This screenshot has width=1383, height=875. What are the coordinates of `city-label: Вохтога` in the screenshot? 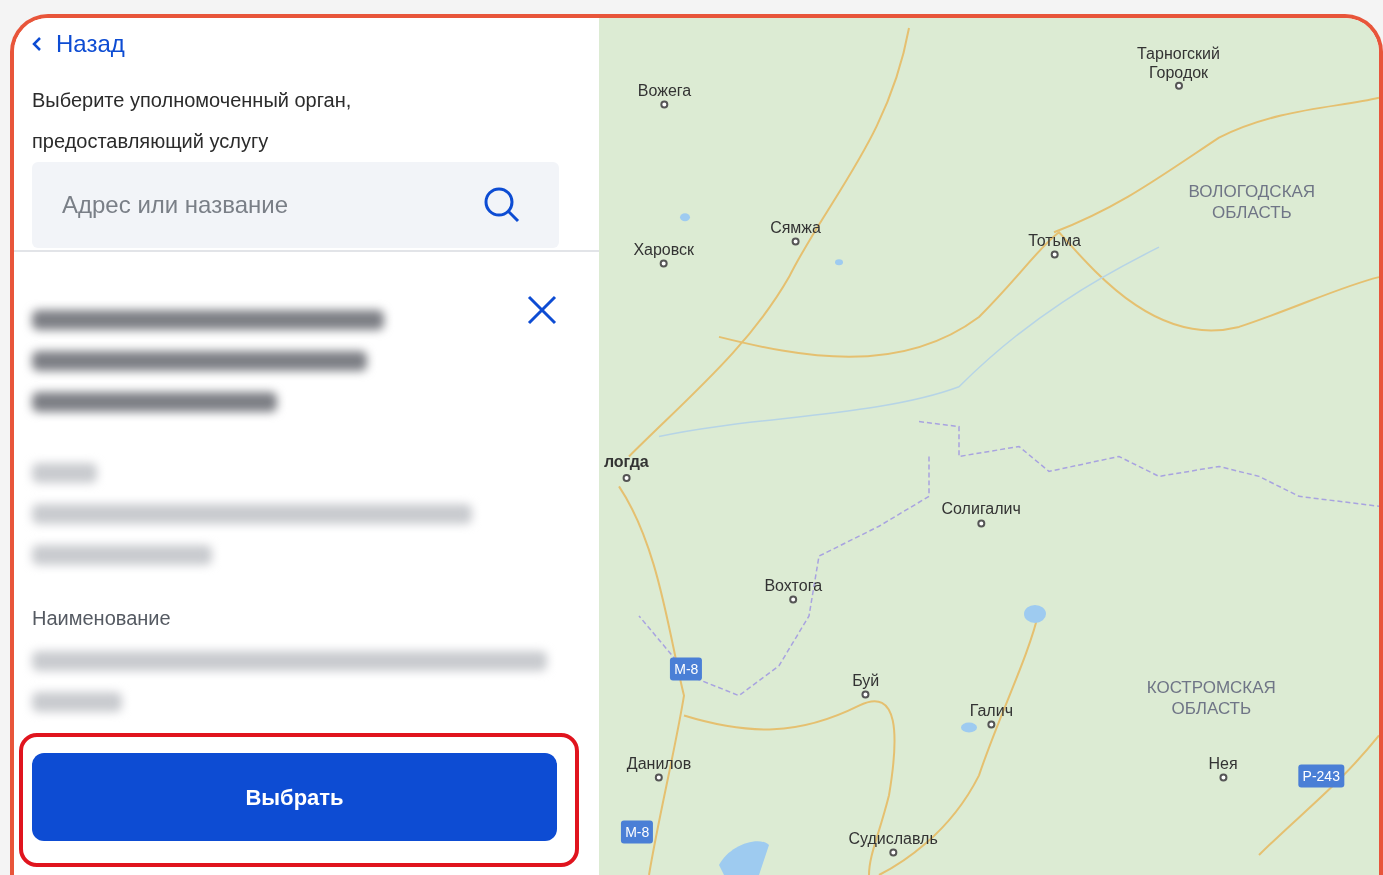 It's located at (793, 586).